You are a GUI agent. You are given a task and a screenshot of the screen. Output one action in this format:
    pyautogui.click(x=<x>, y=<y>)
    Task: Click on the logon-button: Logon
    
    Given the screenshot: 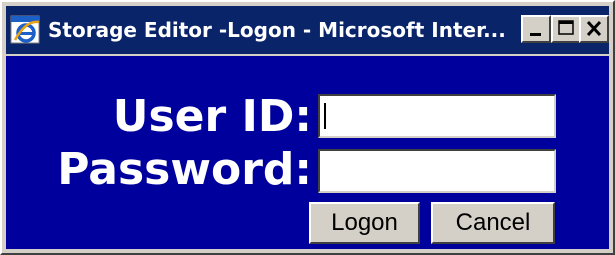 What is the action you would take?
    pyautogui.click(x=364, y=223)
    